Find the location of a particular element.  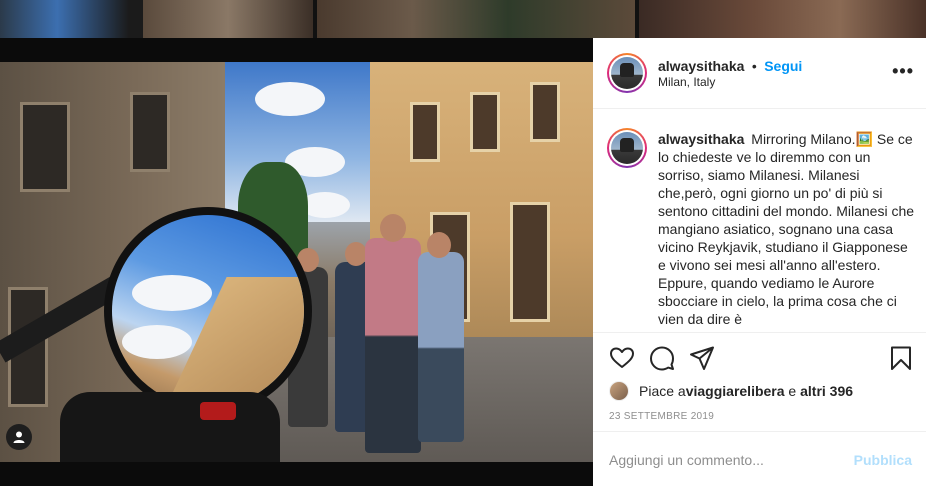

more-options-button: ••• is located at coordinates (903, 71).